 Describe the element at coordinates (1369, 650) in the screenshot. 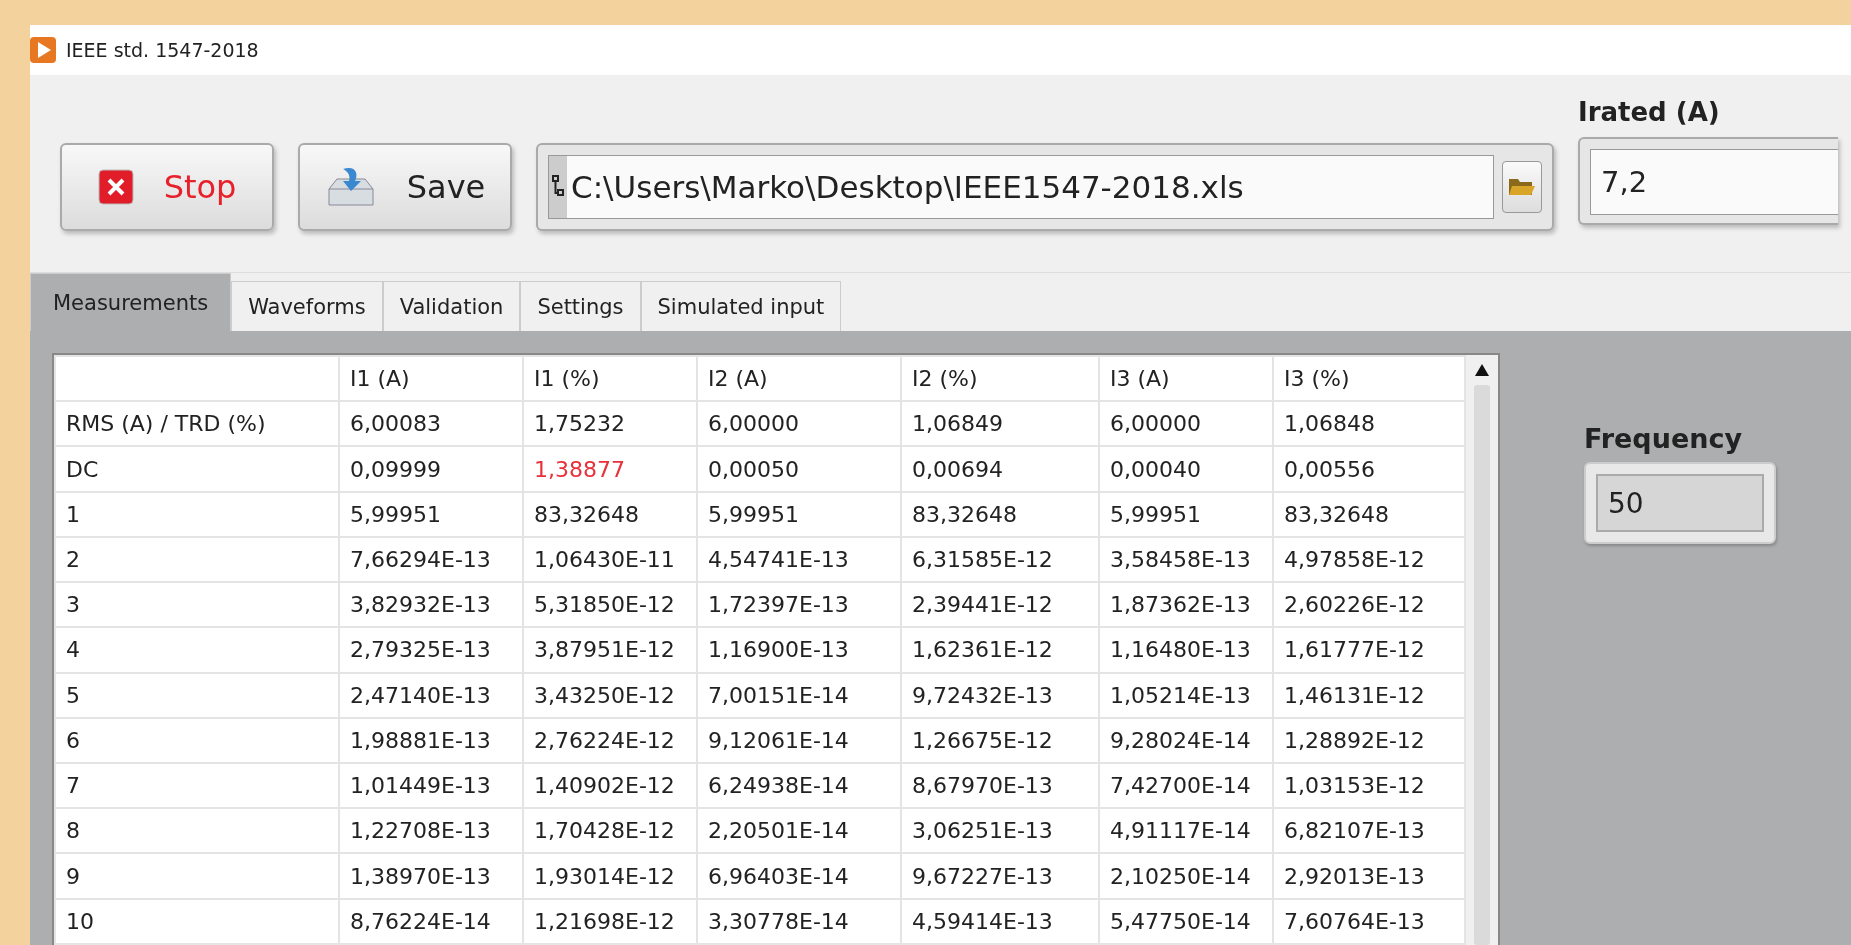

I see `table-cell: 1,61777E-12` at that location.